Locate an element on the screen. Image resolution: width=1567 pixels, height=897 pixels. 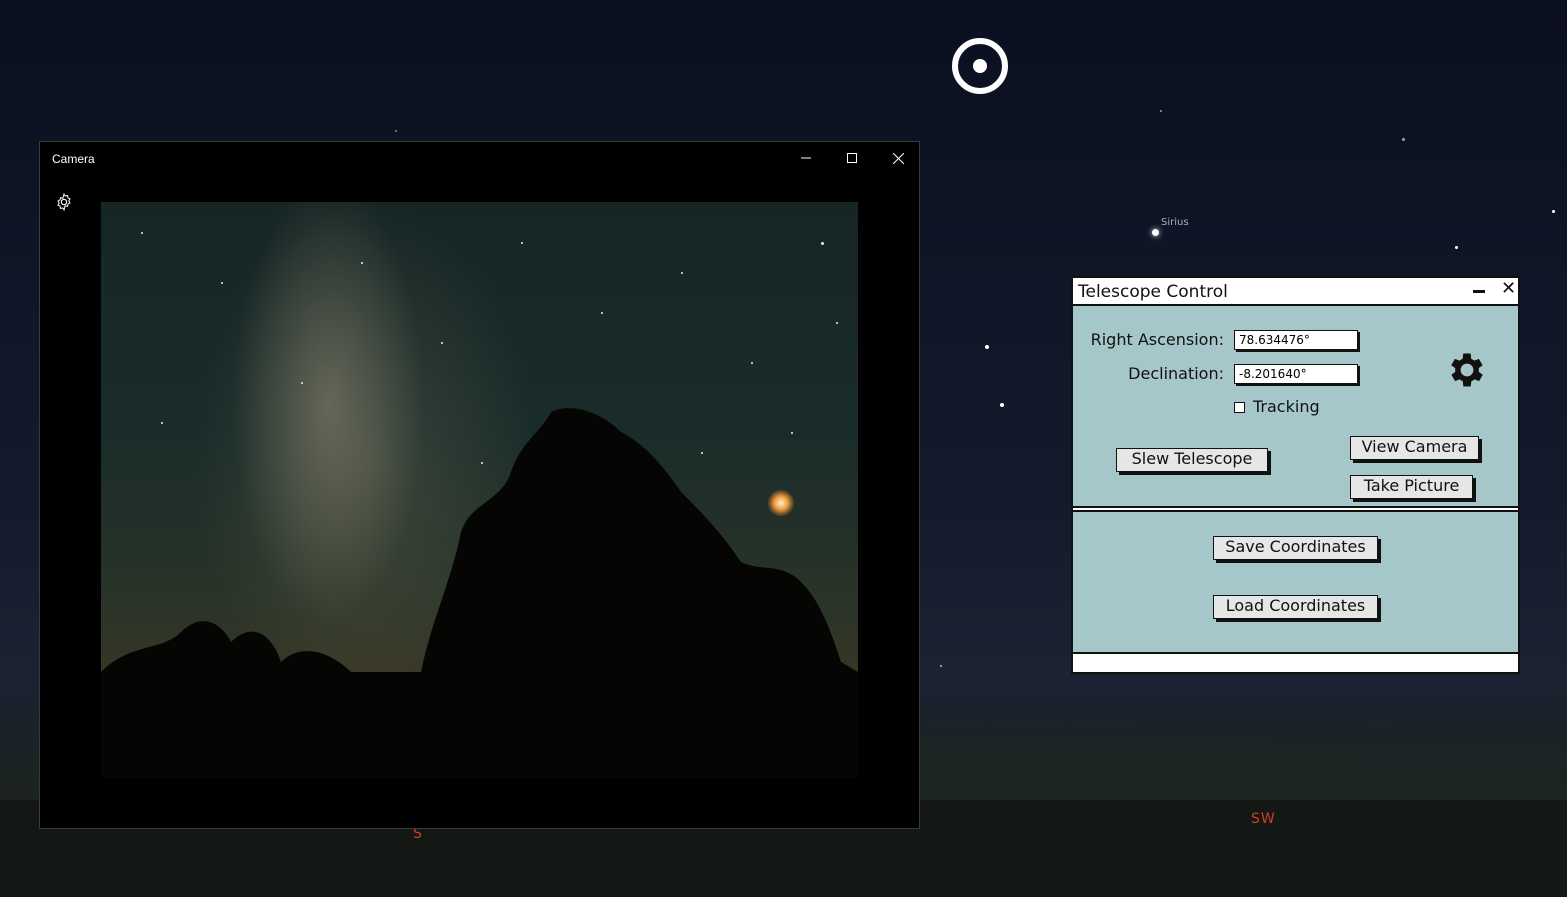
close-button is located at coordinates (898, 158).